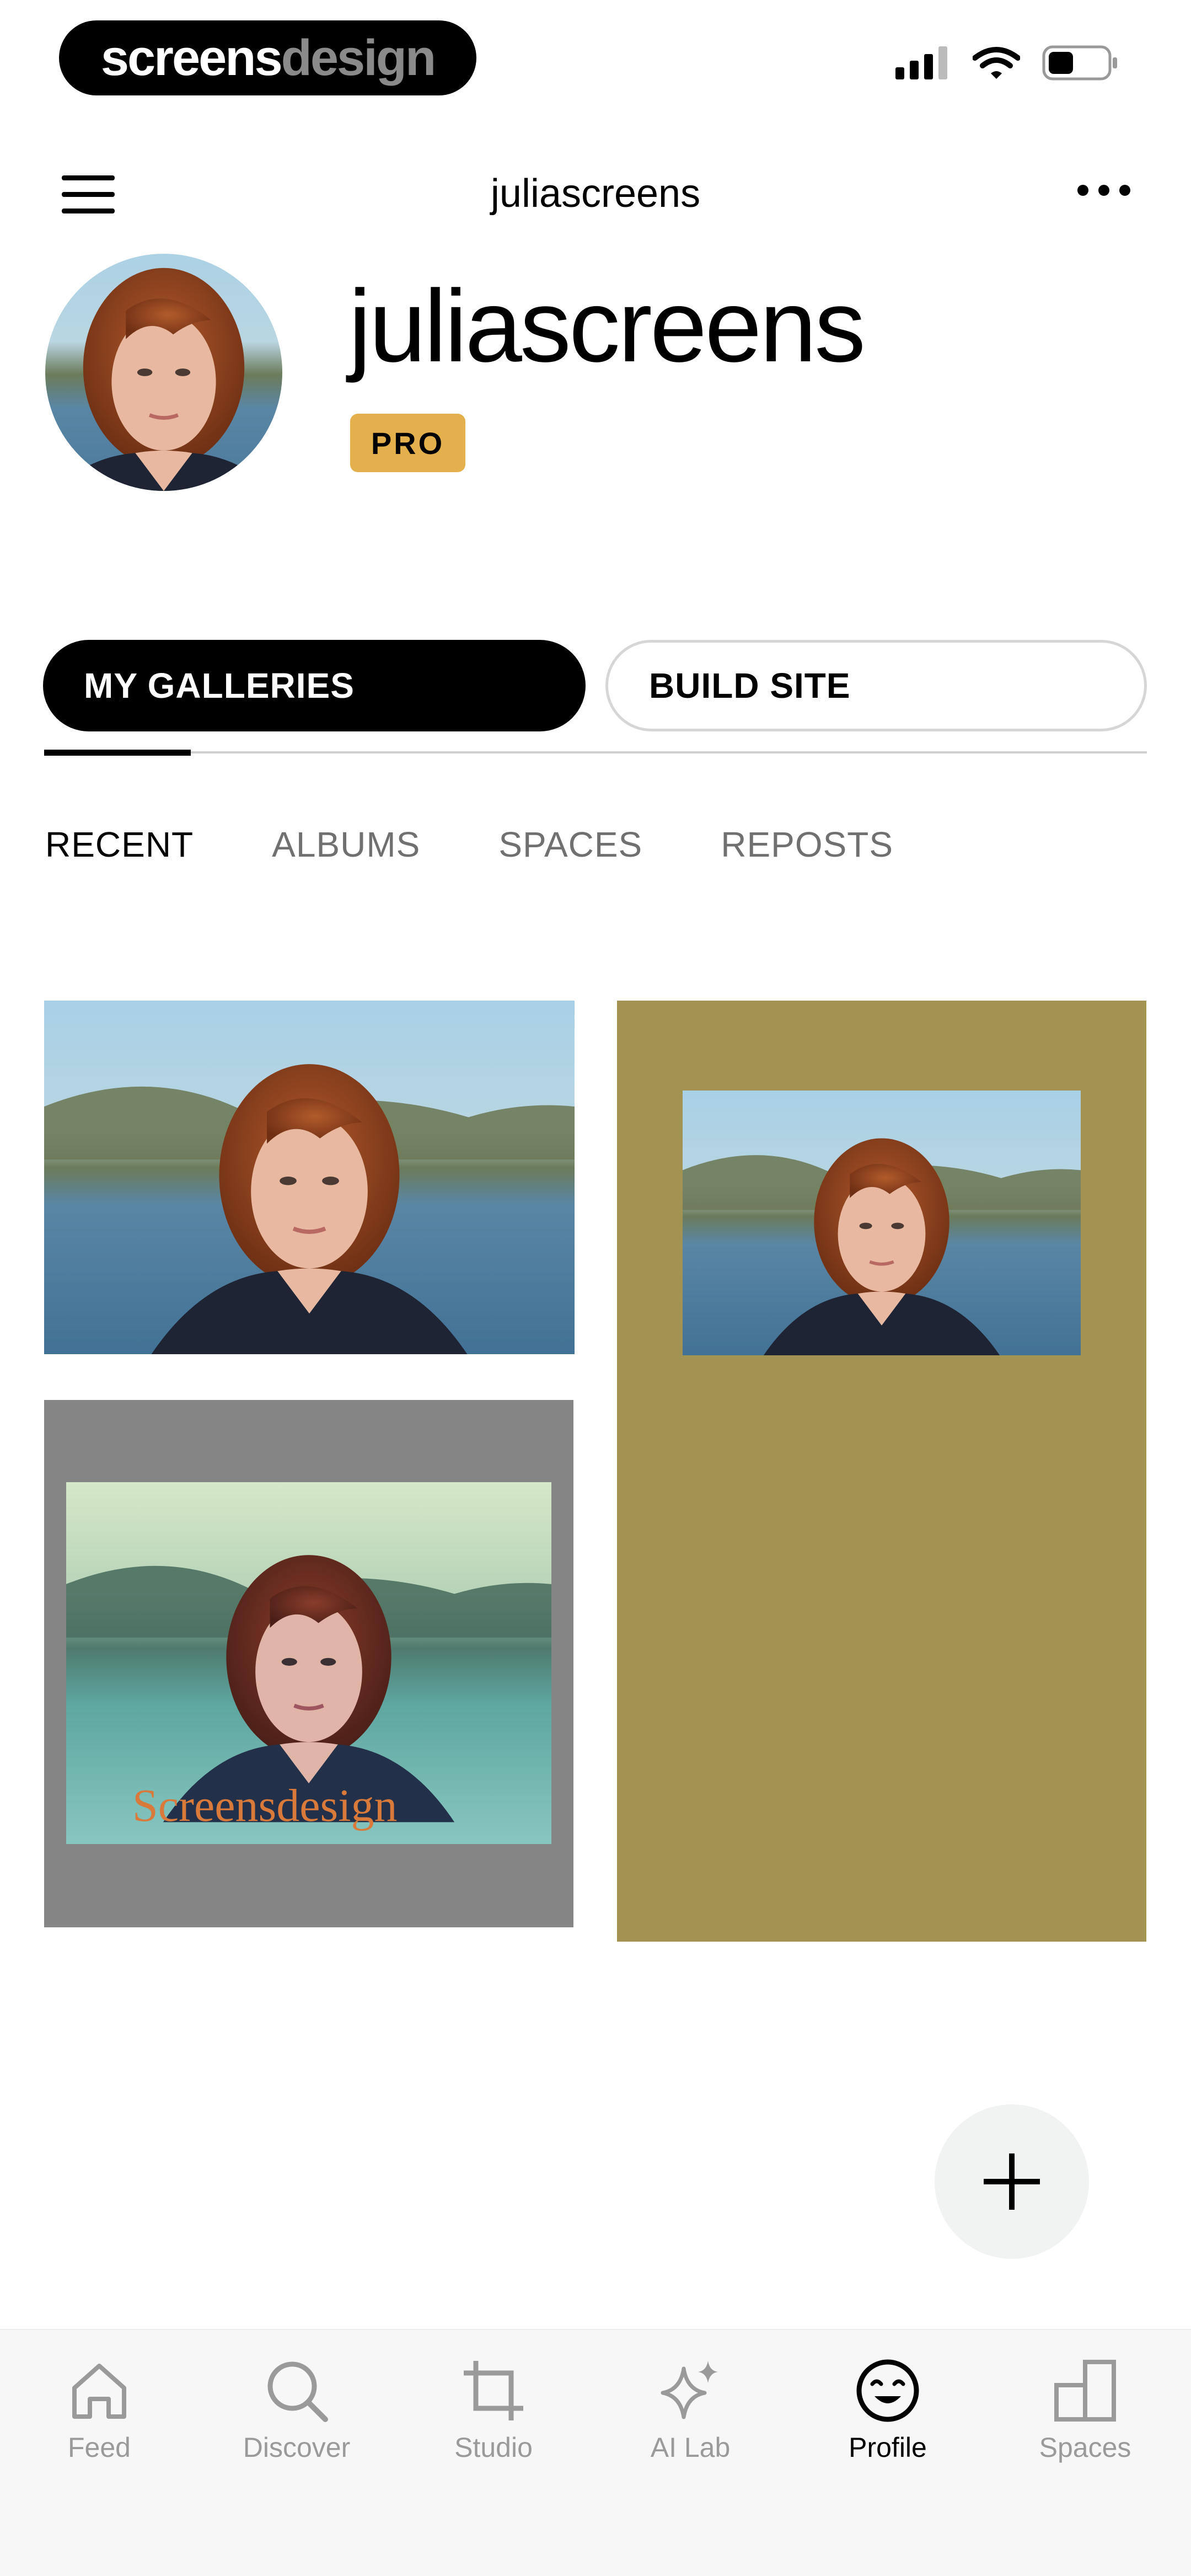 This screenshot has width=1191, height=2576. I want to click on tab-spaces: SPACES, so click(570, 844).